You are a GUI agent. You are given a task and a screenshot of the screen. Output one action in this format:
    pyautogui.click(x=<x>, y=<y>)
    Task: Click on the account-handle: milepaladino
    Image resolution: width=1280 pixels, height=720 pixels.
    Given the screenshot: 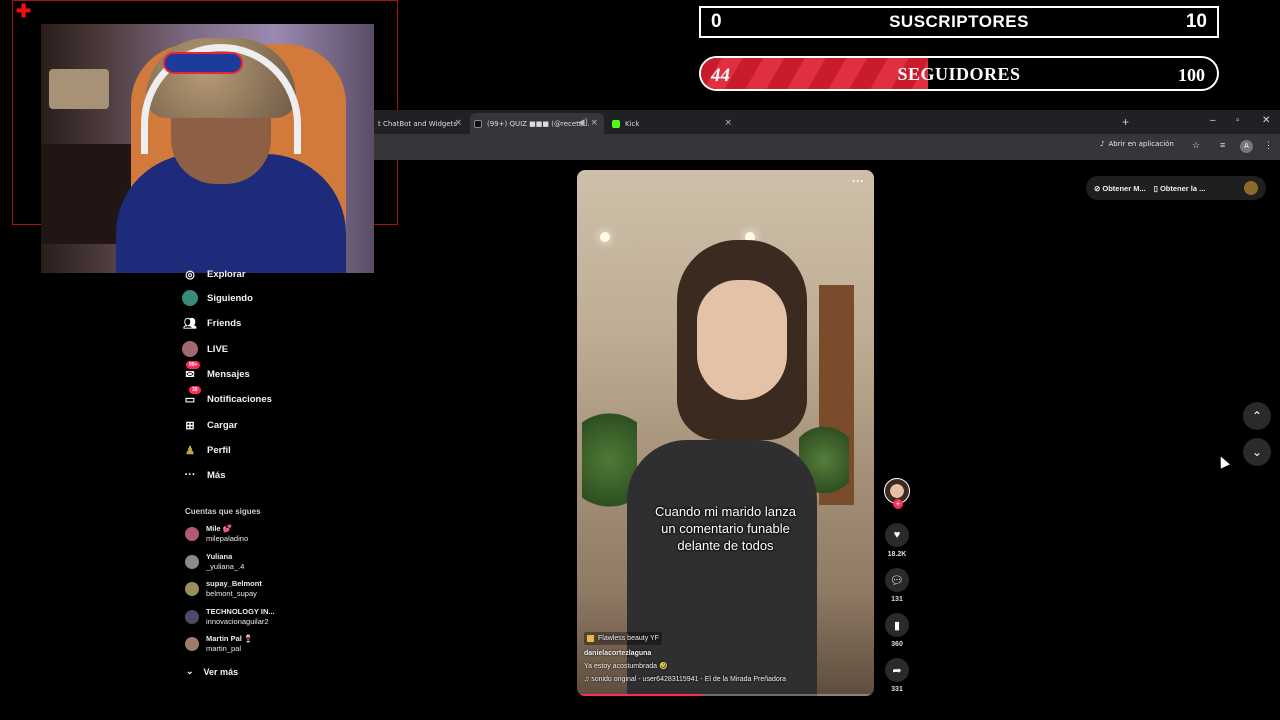 What is the action you would take?
    pyautogui.click(x=227, y=538)
    